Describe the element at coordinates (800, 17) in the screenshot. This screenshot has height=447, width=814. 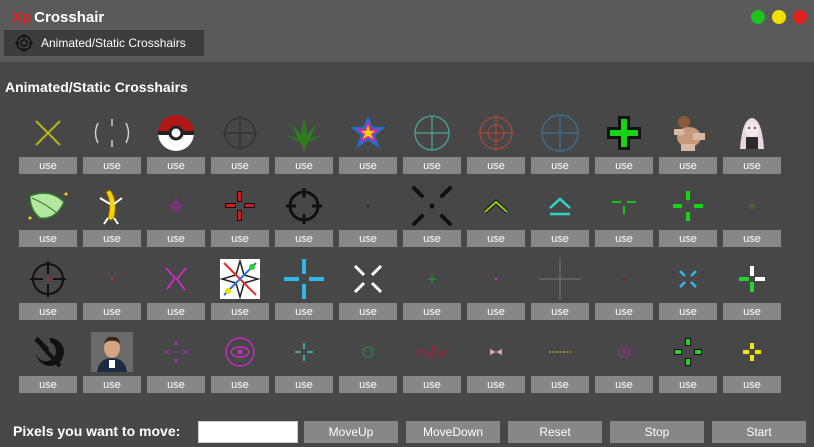
I see `close-button` at that location.